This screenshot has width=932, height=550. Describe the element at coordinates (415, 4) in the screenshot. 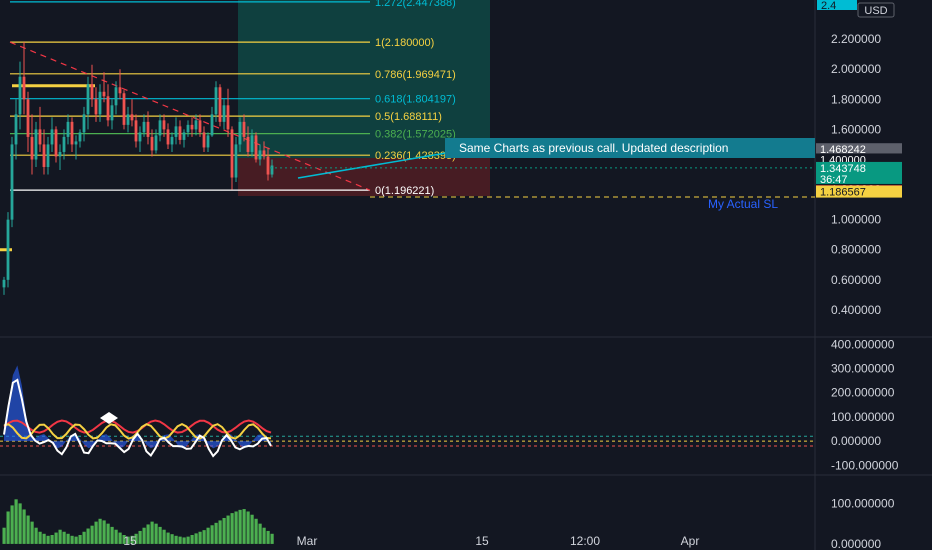

I see `fib-level-label: 1.272(2.447388)` at that location.